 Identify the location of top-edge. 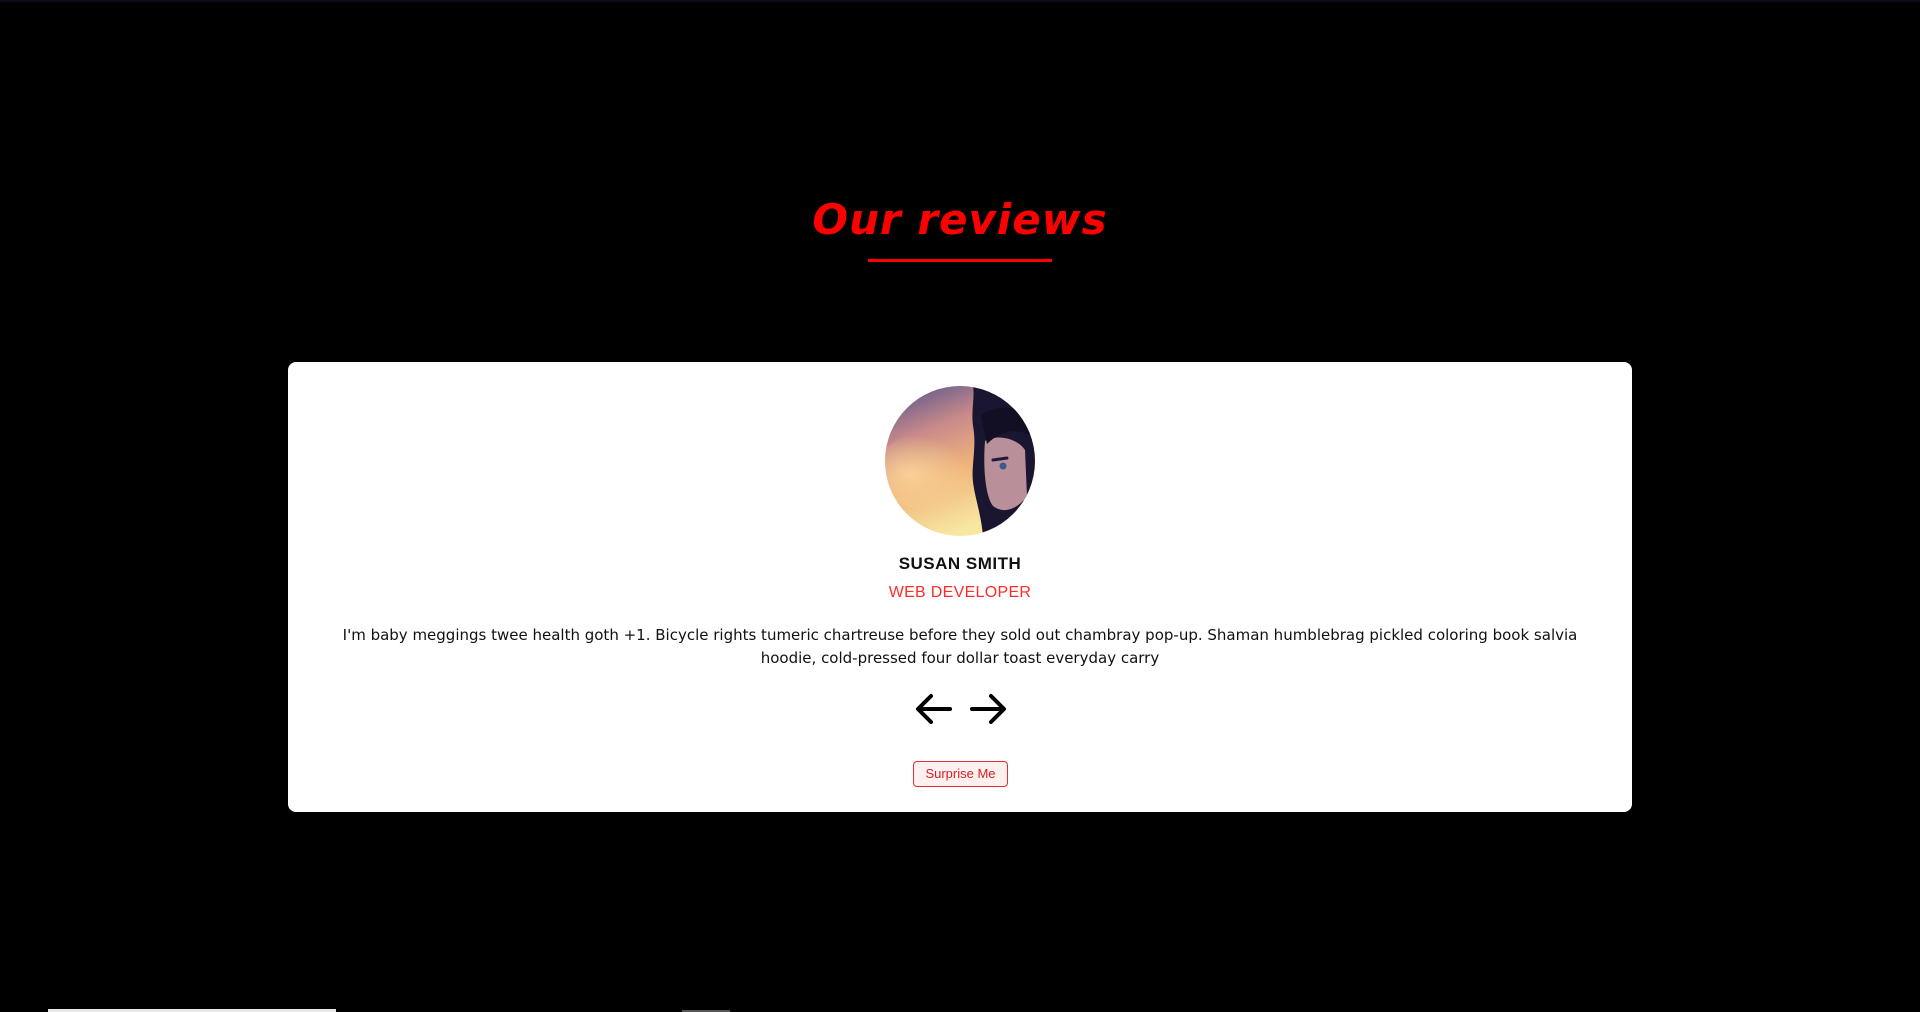
(960, 1).